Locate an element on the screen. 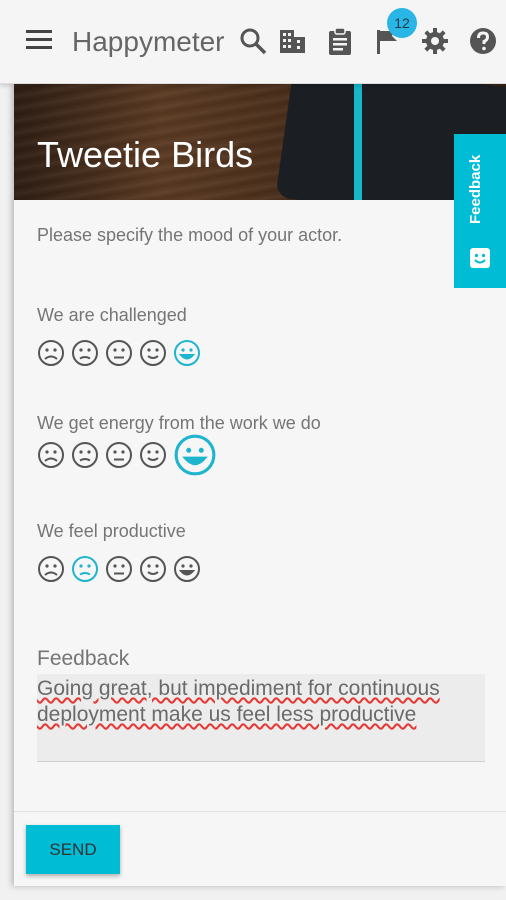 This screenshot has width=506, height=900. search-icon is located at coordinates (253, 41).